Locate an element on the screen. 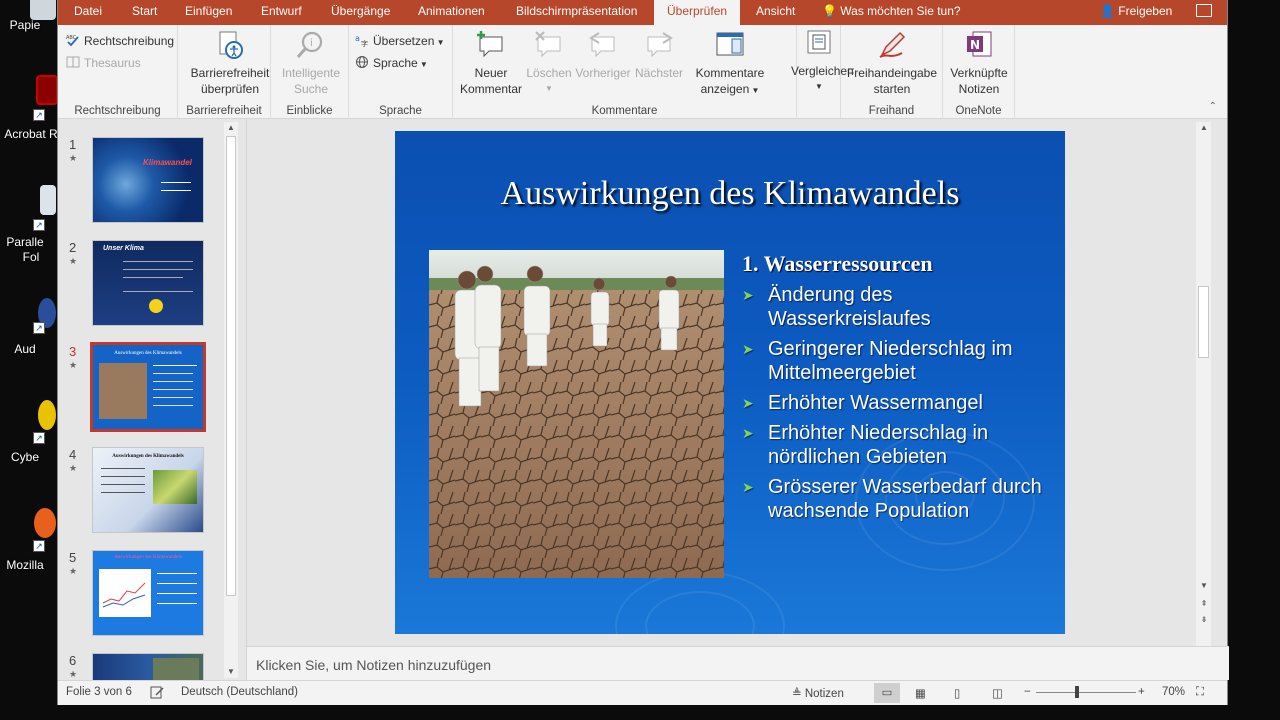 The width and height of the screenshot is (1280, 720). group-label: OneNote is located at coordinates (978, 111).